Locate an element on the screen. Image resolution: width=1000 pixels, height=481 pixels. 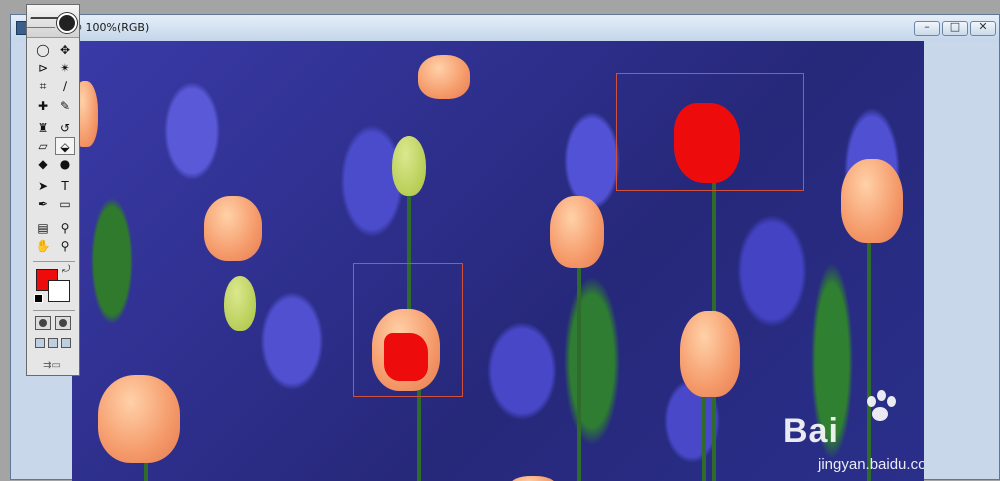
feather-icon is located at coordinates (43, 22).